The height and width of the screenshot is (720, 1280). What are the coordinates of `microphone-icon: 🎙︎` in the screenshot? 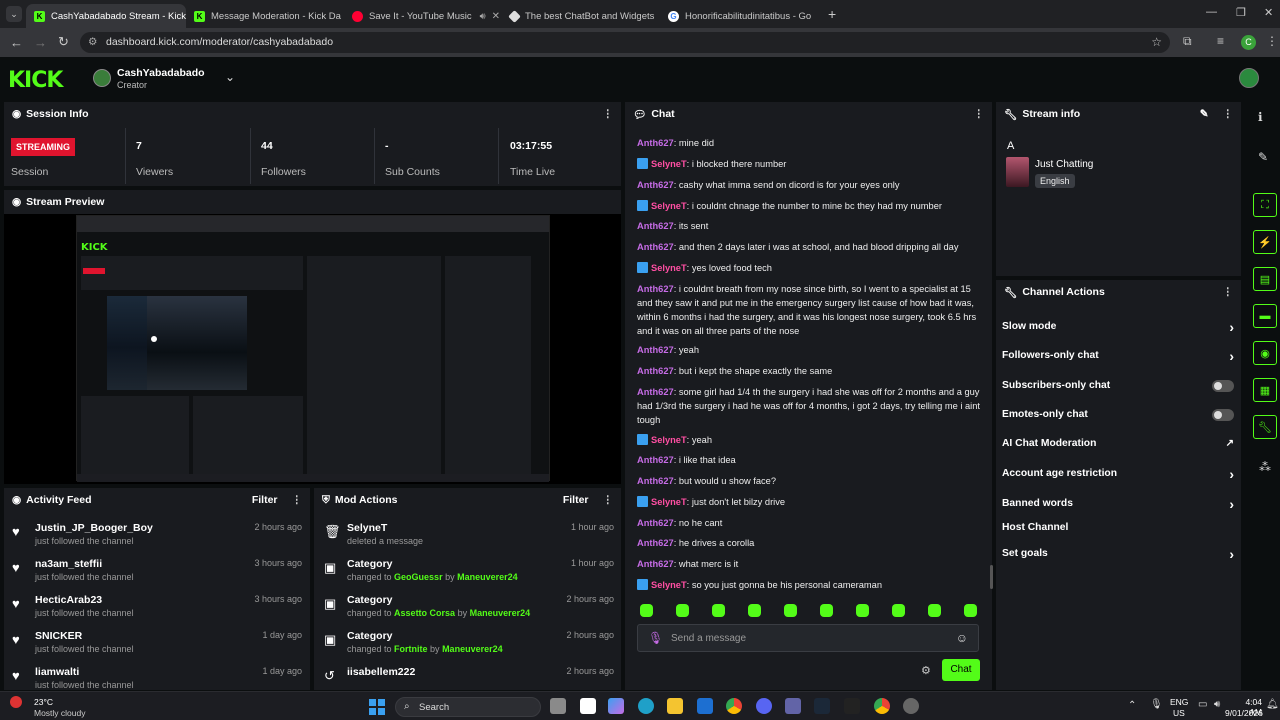 It's located at (655, 638).